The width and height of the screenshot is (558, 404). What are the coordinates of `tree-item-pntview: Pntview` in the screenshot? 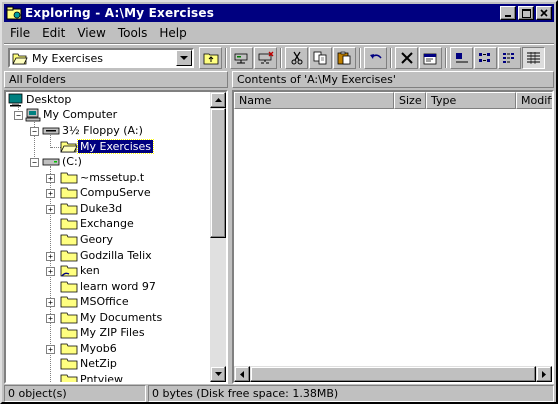 It's located at (92, 377).